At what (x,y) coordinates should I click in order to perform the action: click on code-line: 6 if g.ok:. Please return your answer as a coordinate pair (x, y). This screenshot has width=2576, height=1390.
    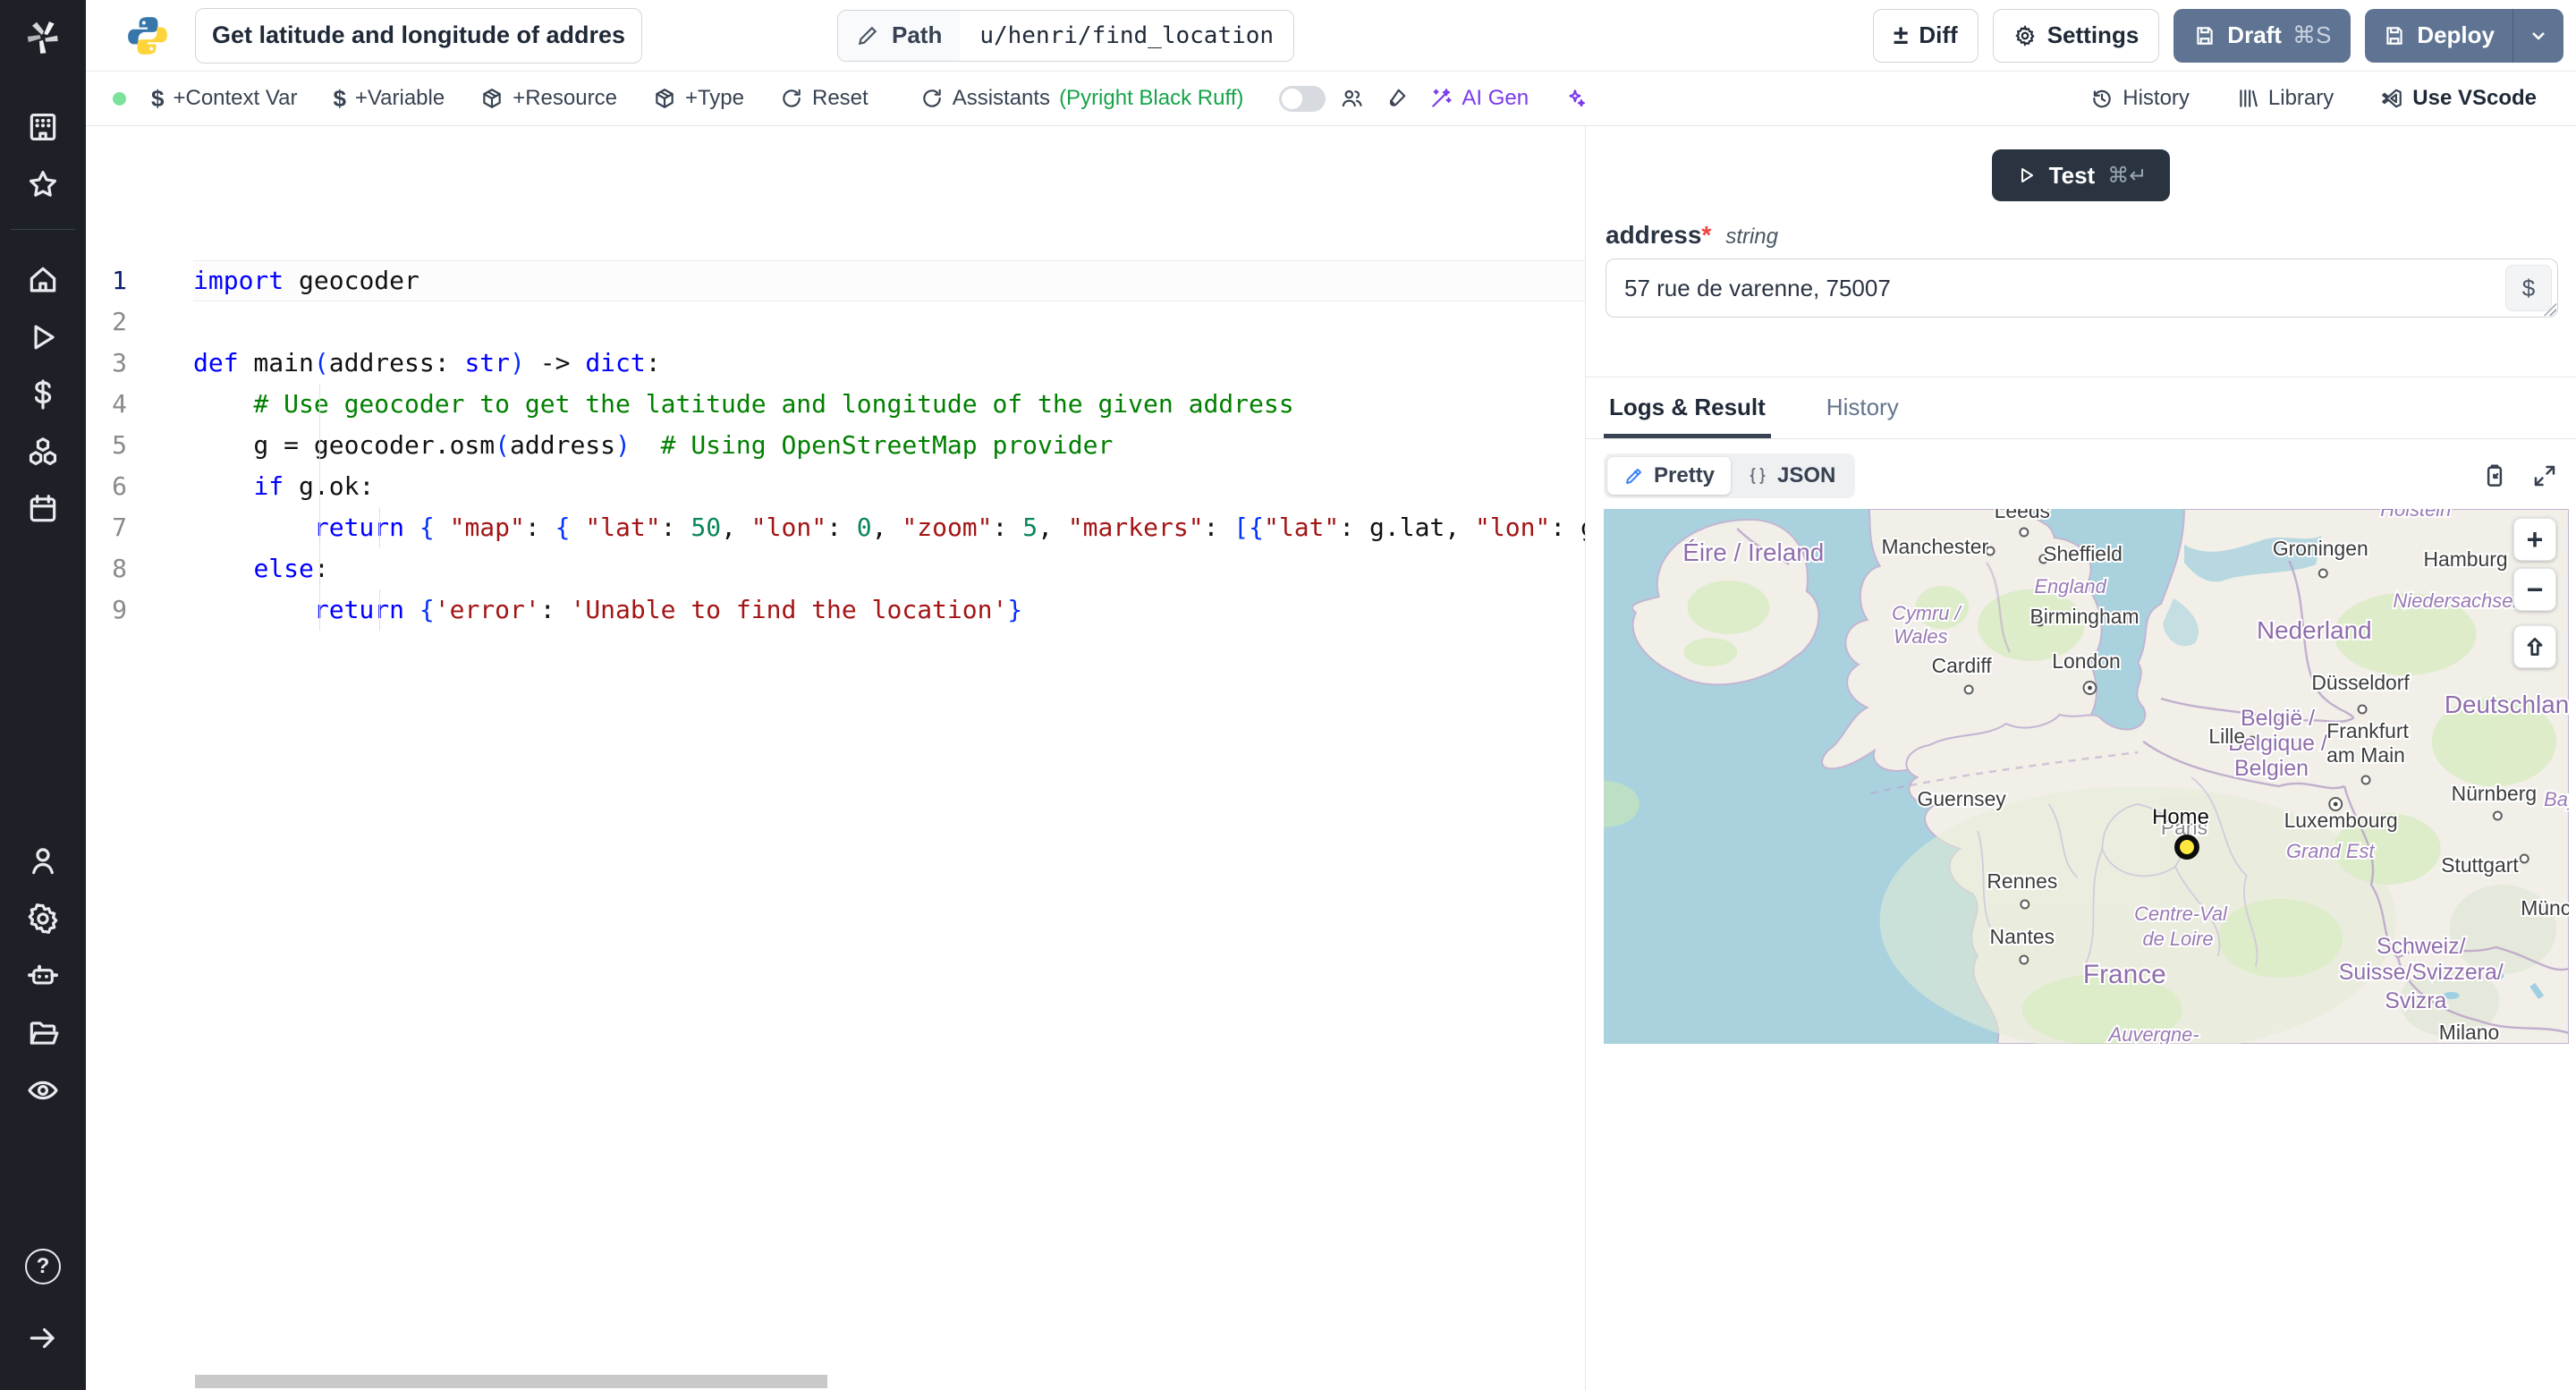
    Looking at the image, I should click on (835, 486).